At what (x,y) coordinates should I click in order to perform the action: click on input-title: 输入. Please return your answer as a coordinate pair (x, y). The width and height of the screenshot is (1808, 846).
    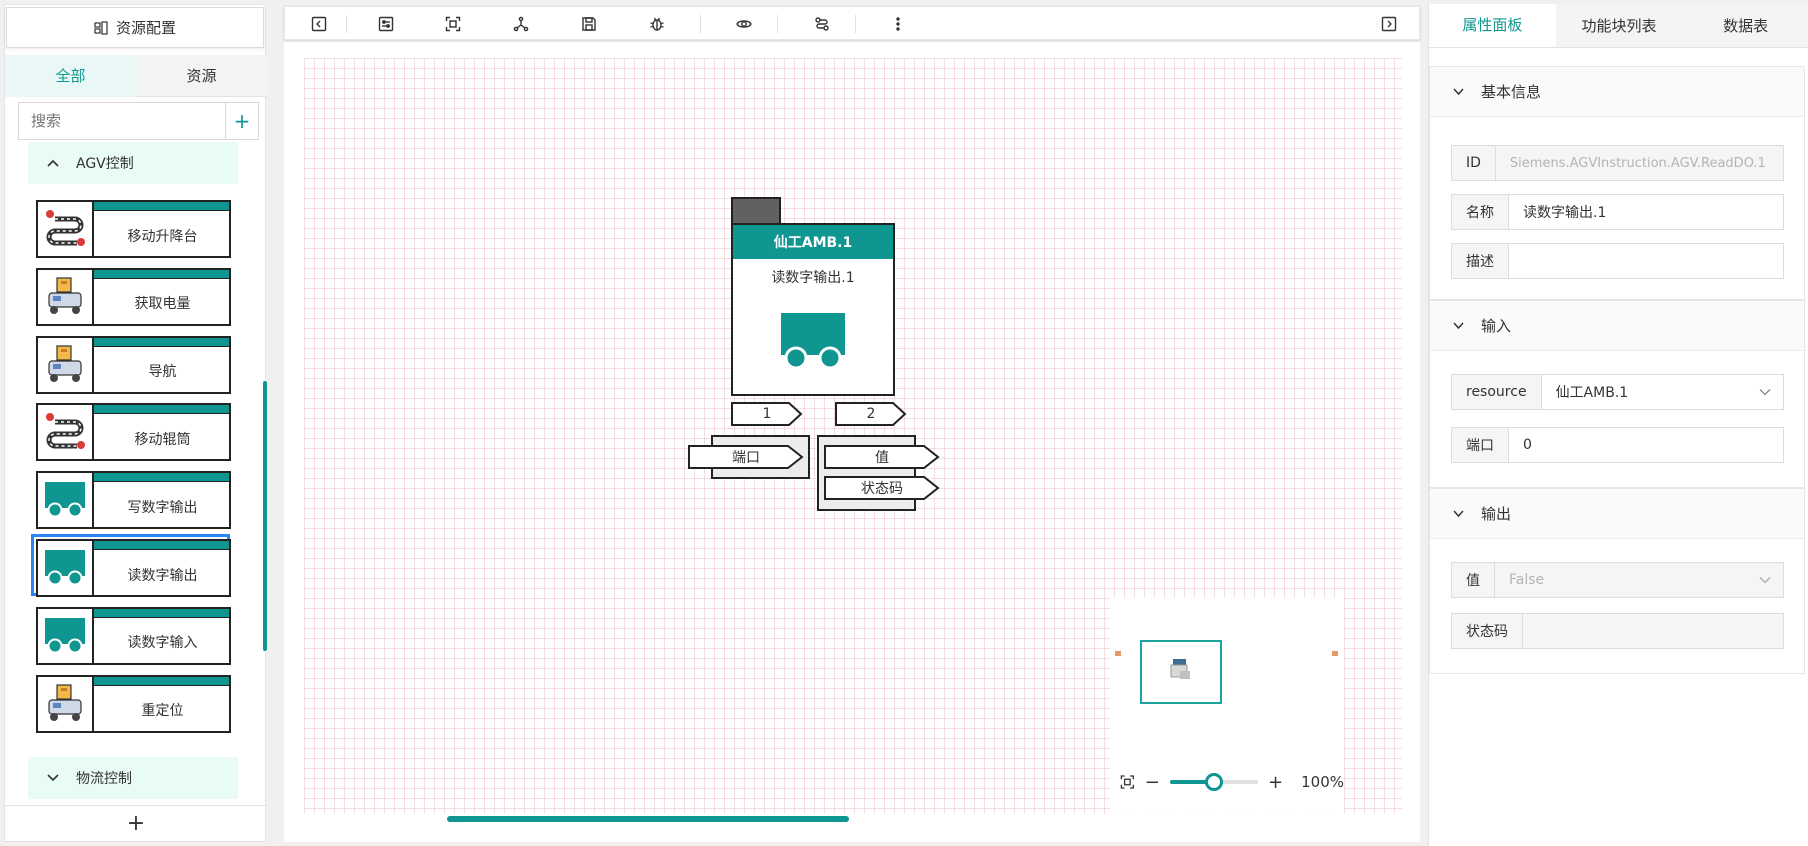
    Looking at the image, I should click on (1496, 326).